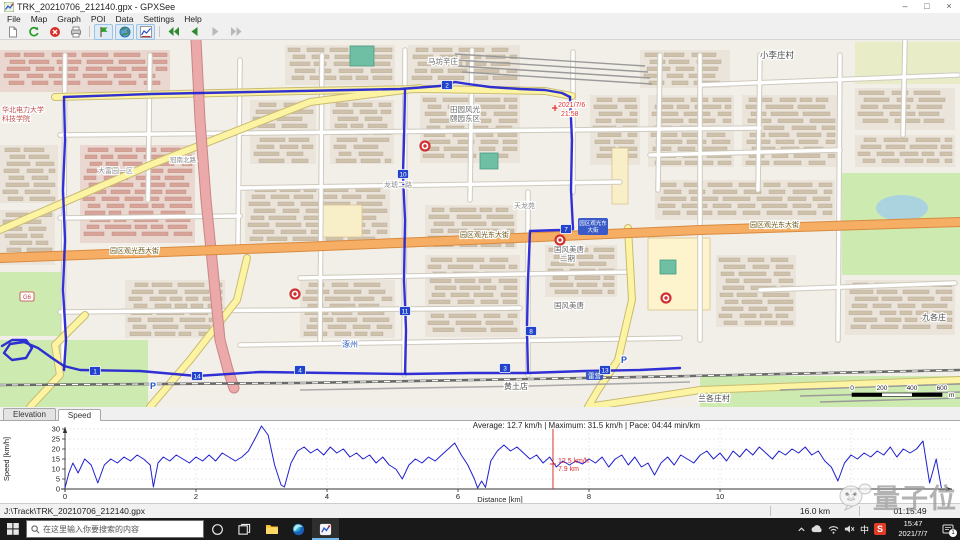 The image size is (960, 540). I want to click on tray-network-icon, so click(833, 529).